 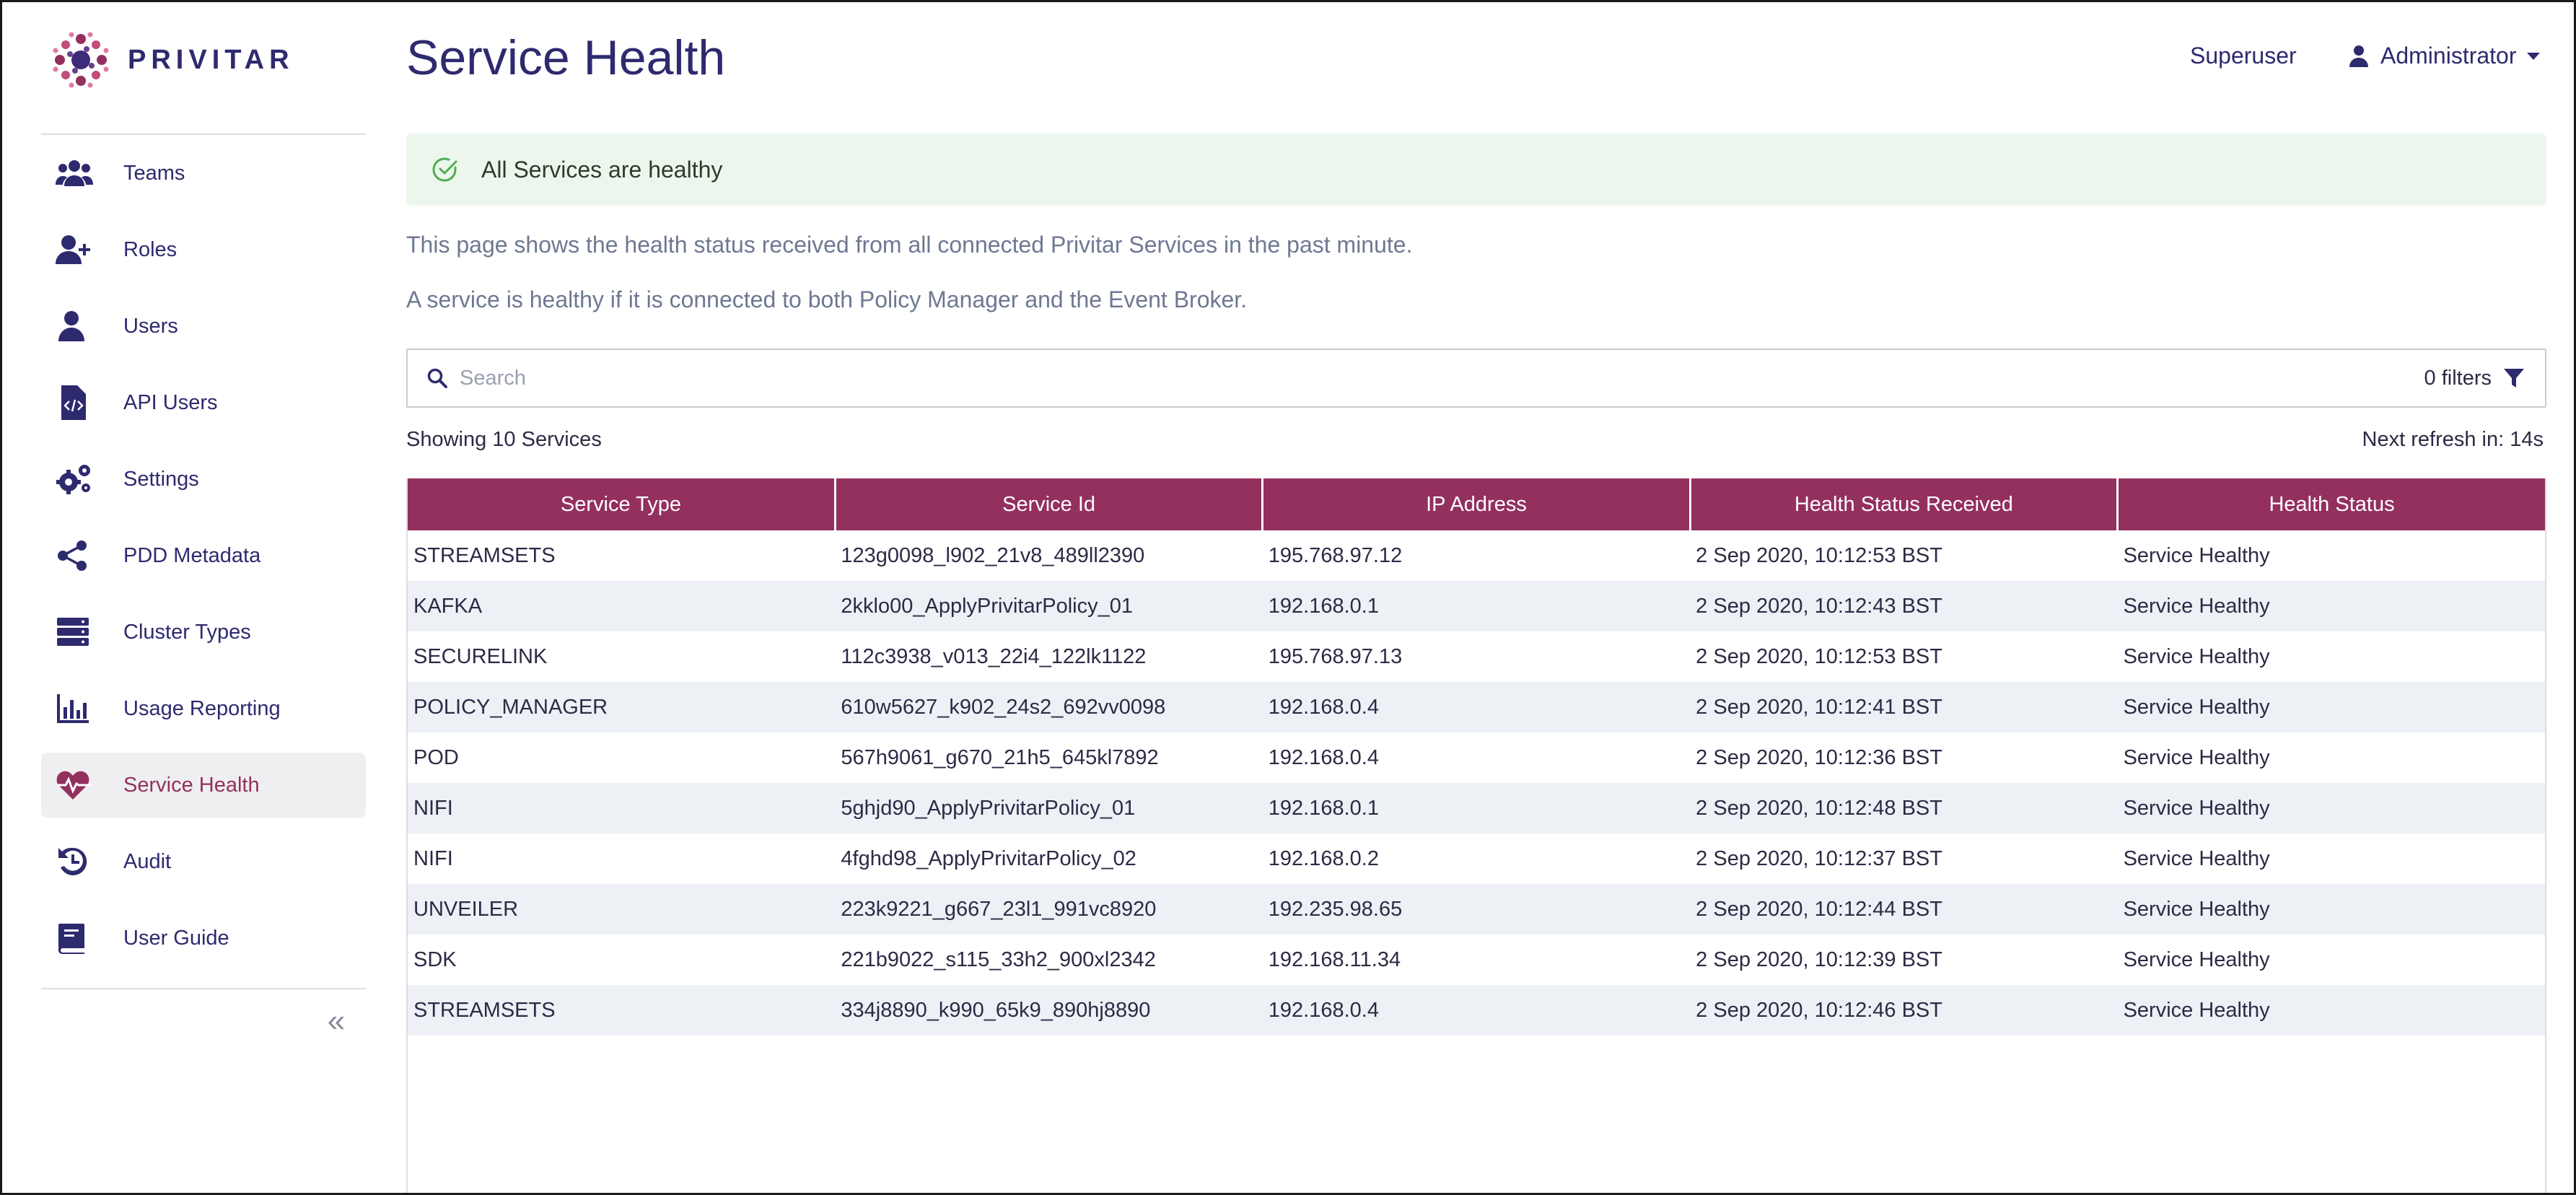 I want to click on cell-ip-address: 192.168.11.34, so click(x=1334, y=959).